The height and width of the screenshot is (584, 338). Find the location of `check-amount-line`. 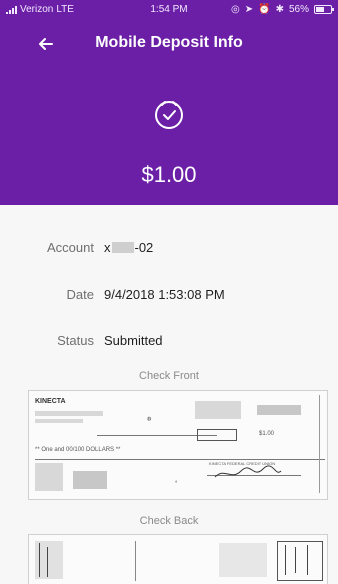

check-amount-line is located at coordinates (180, 459).